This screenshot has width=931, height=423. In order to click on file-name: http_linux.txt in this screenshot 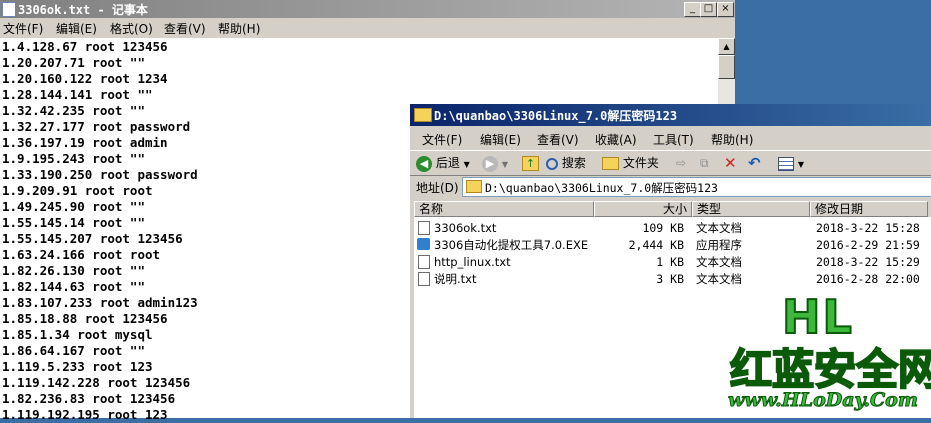, I will do `click(472, 262)`.